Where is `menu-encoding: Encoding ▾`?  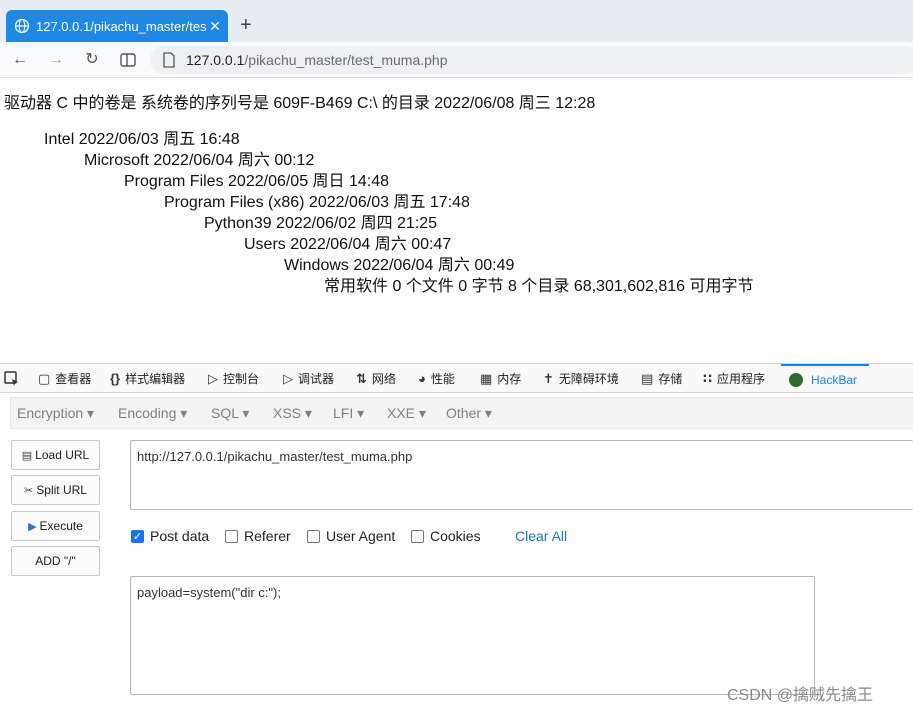
menu-encoding: Encoding ▾ is located at coordinates (152, 413).